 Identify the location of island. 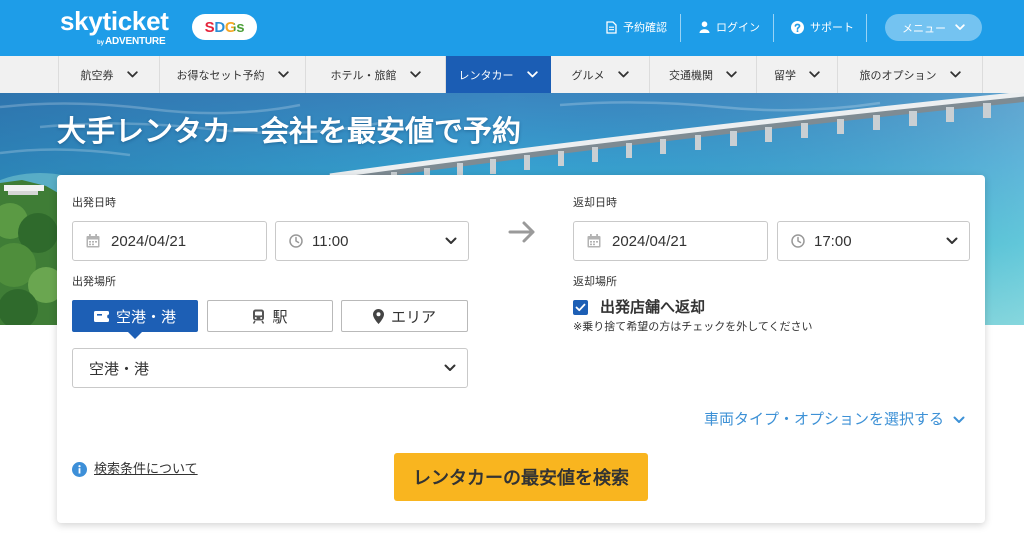
(32, 252).